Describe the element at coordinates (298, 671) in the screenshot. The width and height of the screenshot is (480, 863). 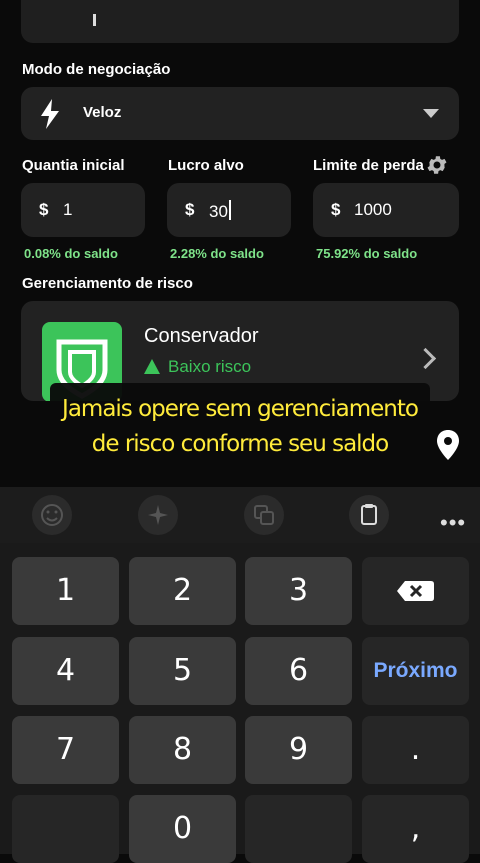
I see `key-6: 6` at that location.